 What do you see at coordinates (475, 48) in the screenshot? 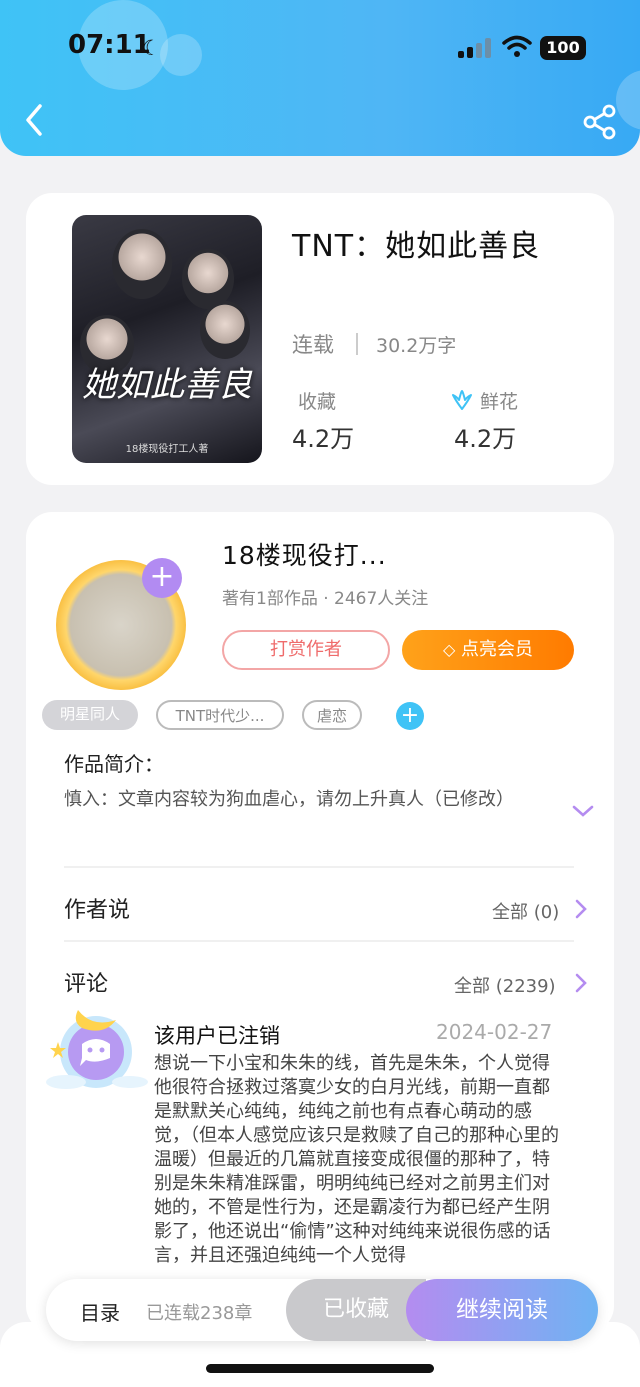
I see `signal-icon` at bounding box center [475, 48].